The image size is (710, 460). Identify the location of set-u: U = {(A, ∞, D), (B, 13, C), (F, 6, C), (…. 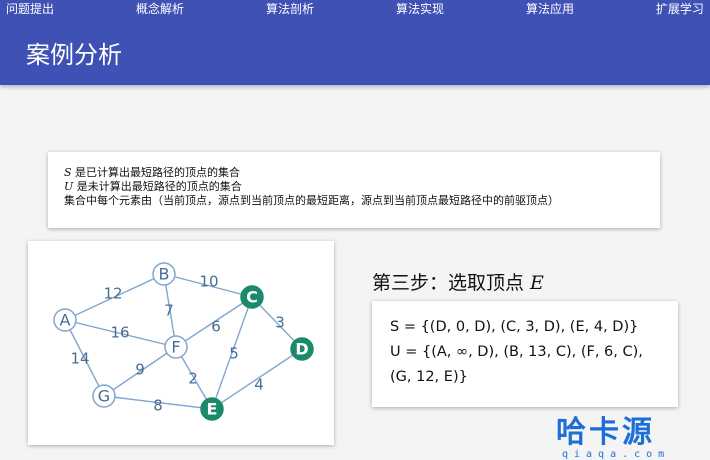
(516, 364).